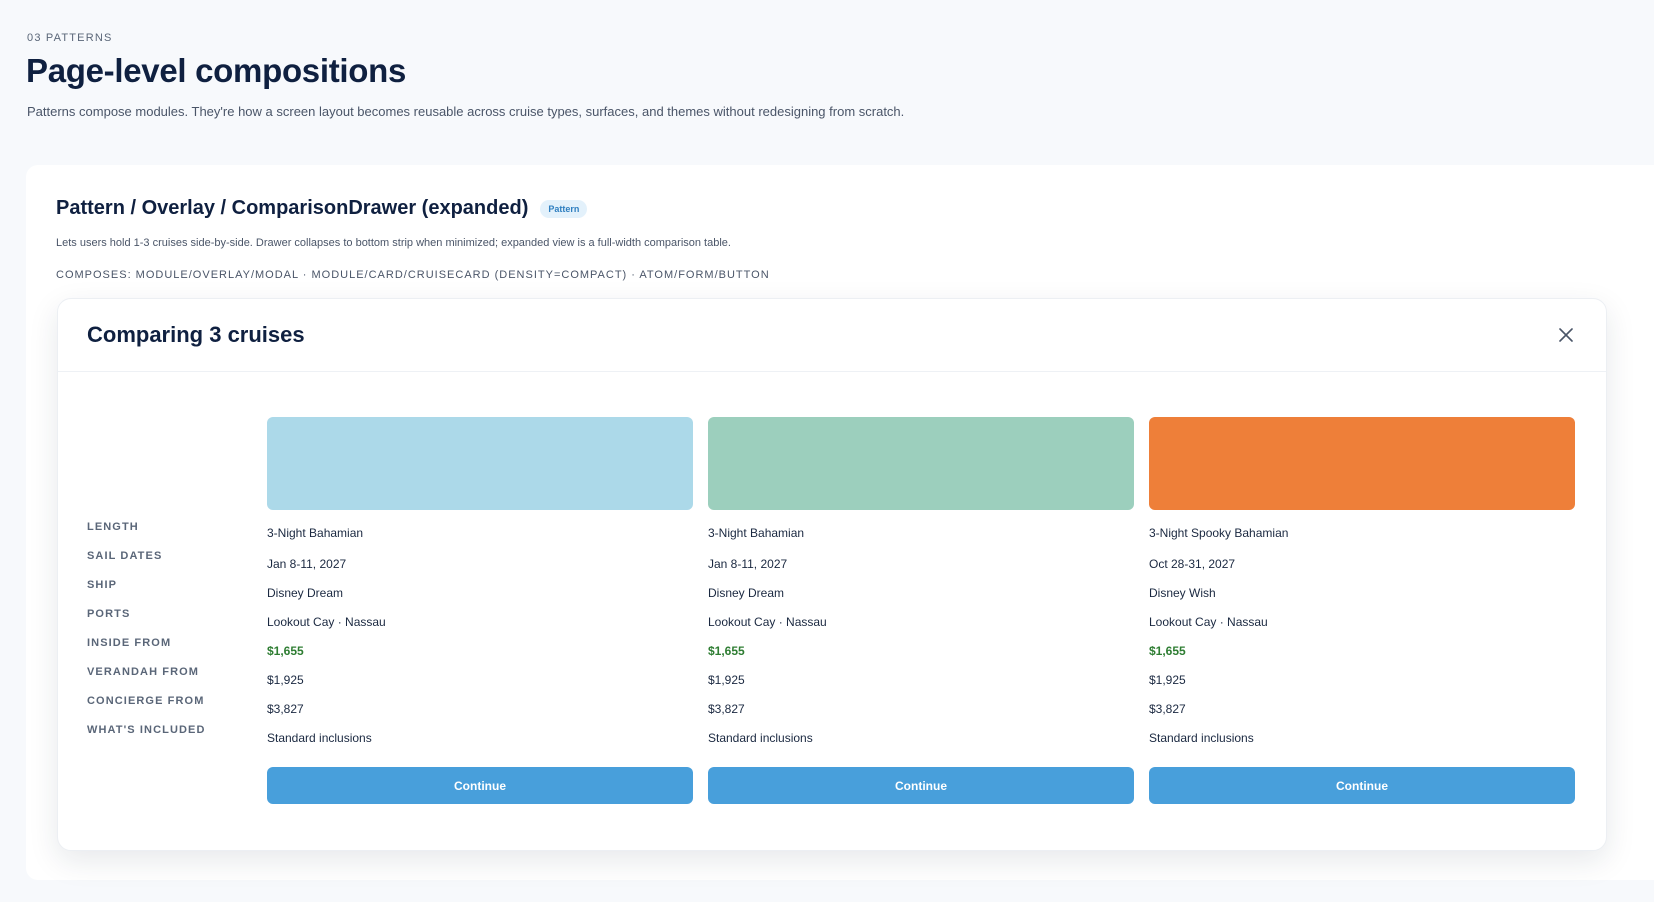 The image size is (1654, 902). Describe the element at coordinates (102, 585) in the screenshot. I see `row-label-ship: SHIP` at that location.